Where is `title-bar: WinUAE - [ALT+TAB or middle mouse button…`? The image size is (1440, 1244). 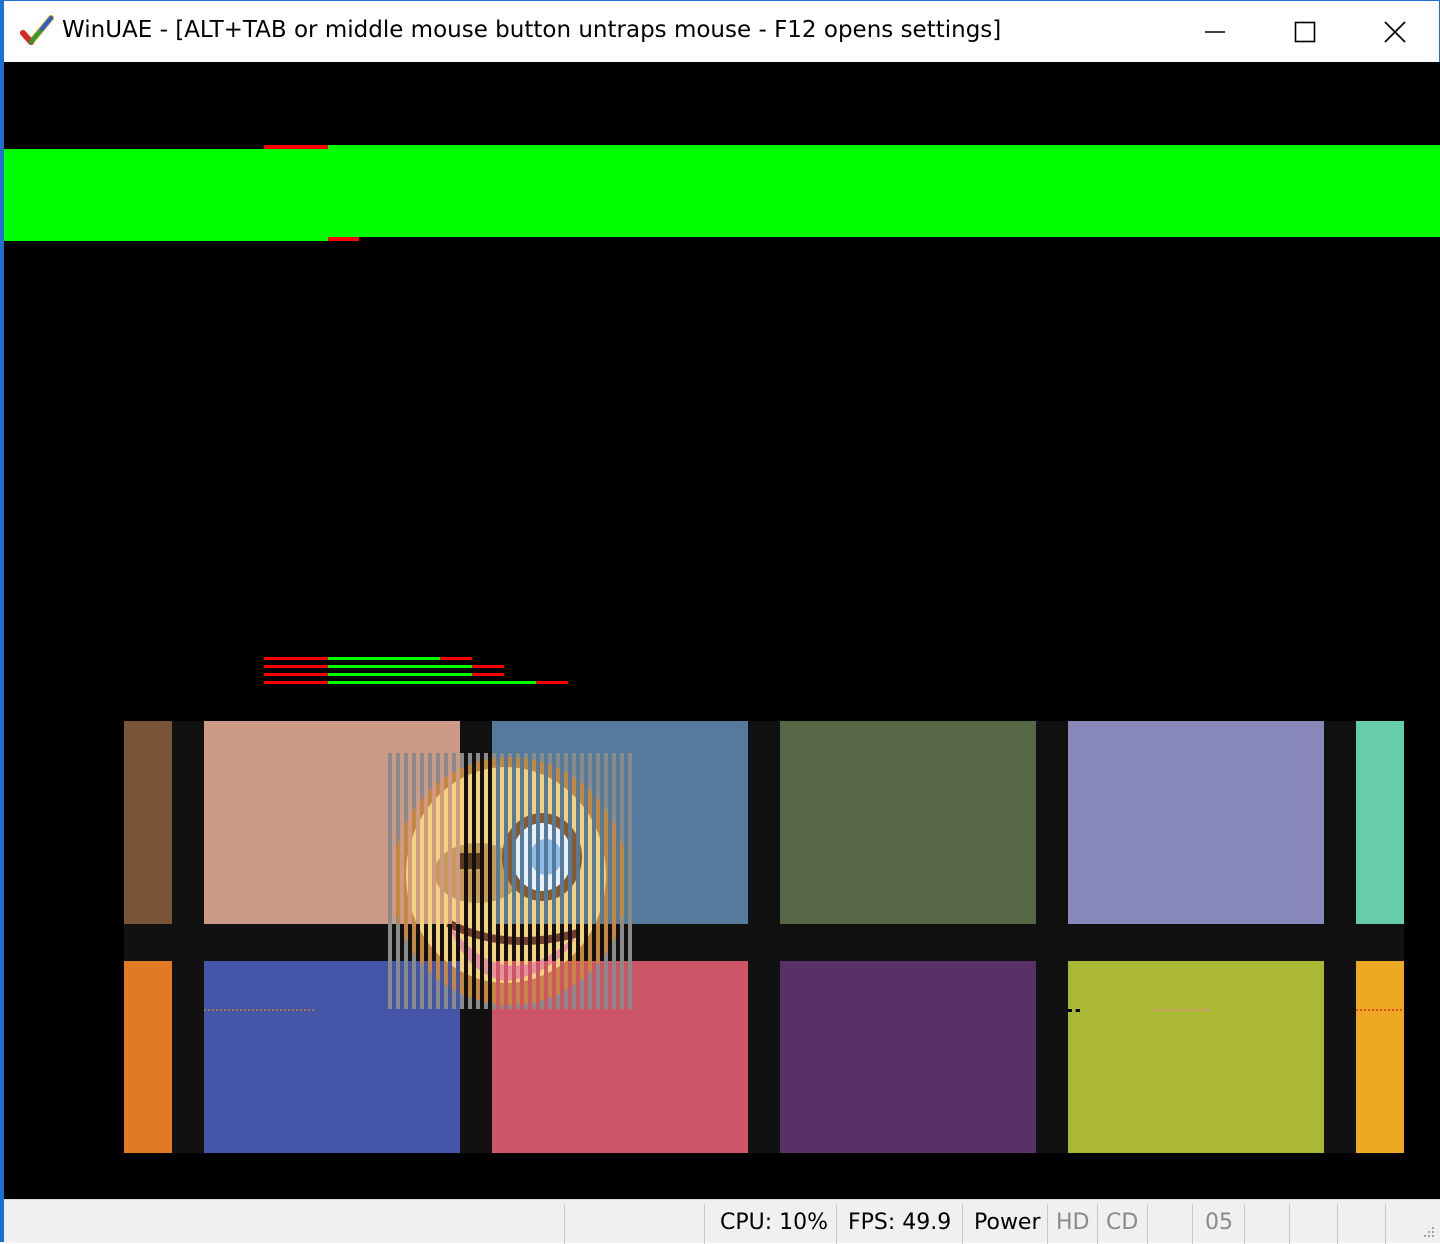
title-bar: WinUAE - [ALT+TAB or middle mouse button… is located at coordinates (721, 31).